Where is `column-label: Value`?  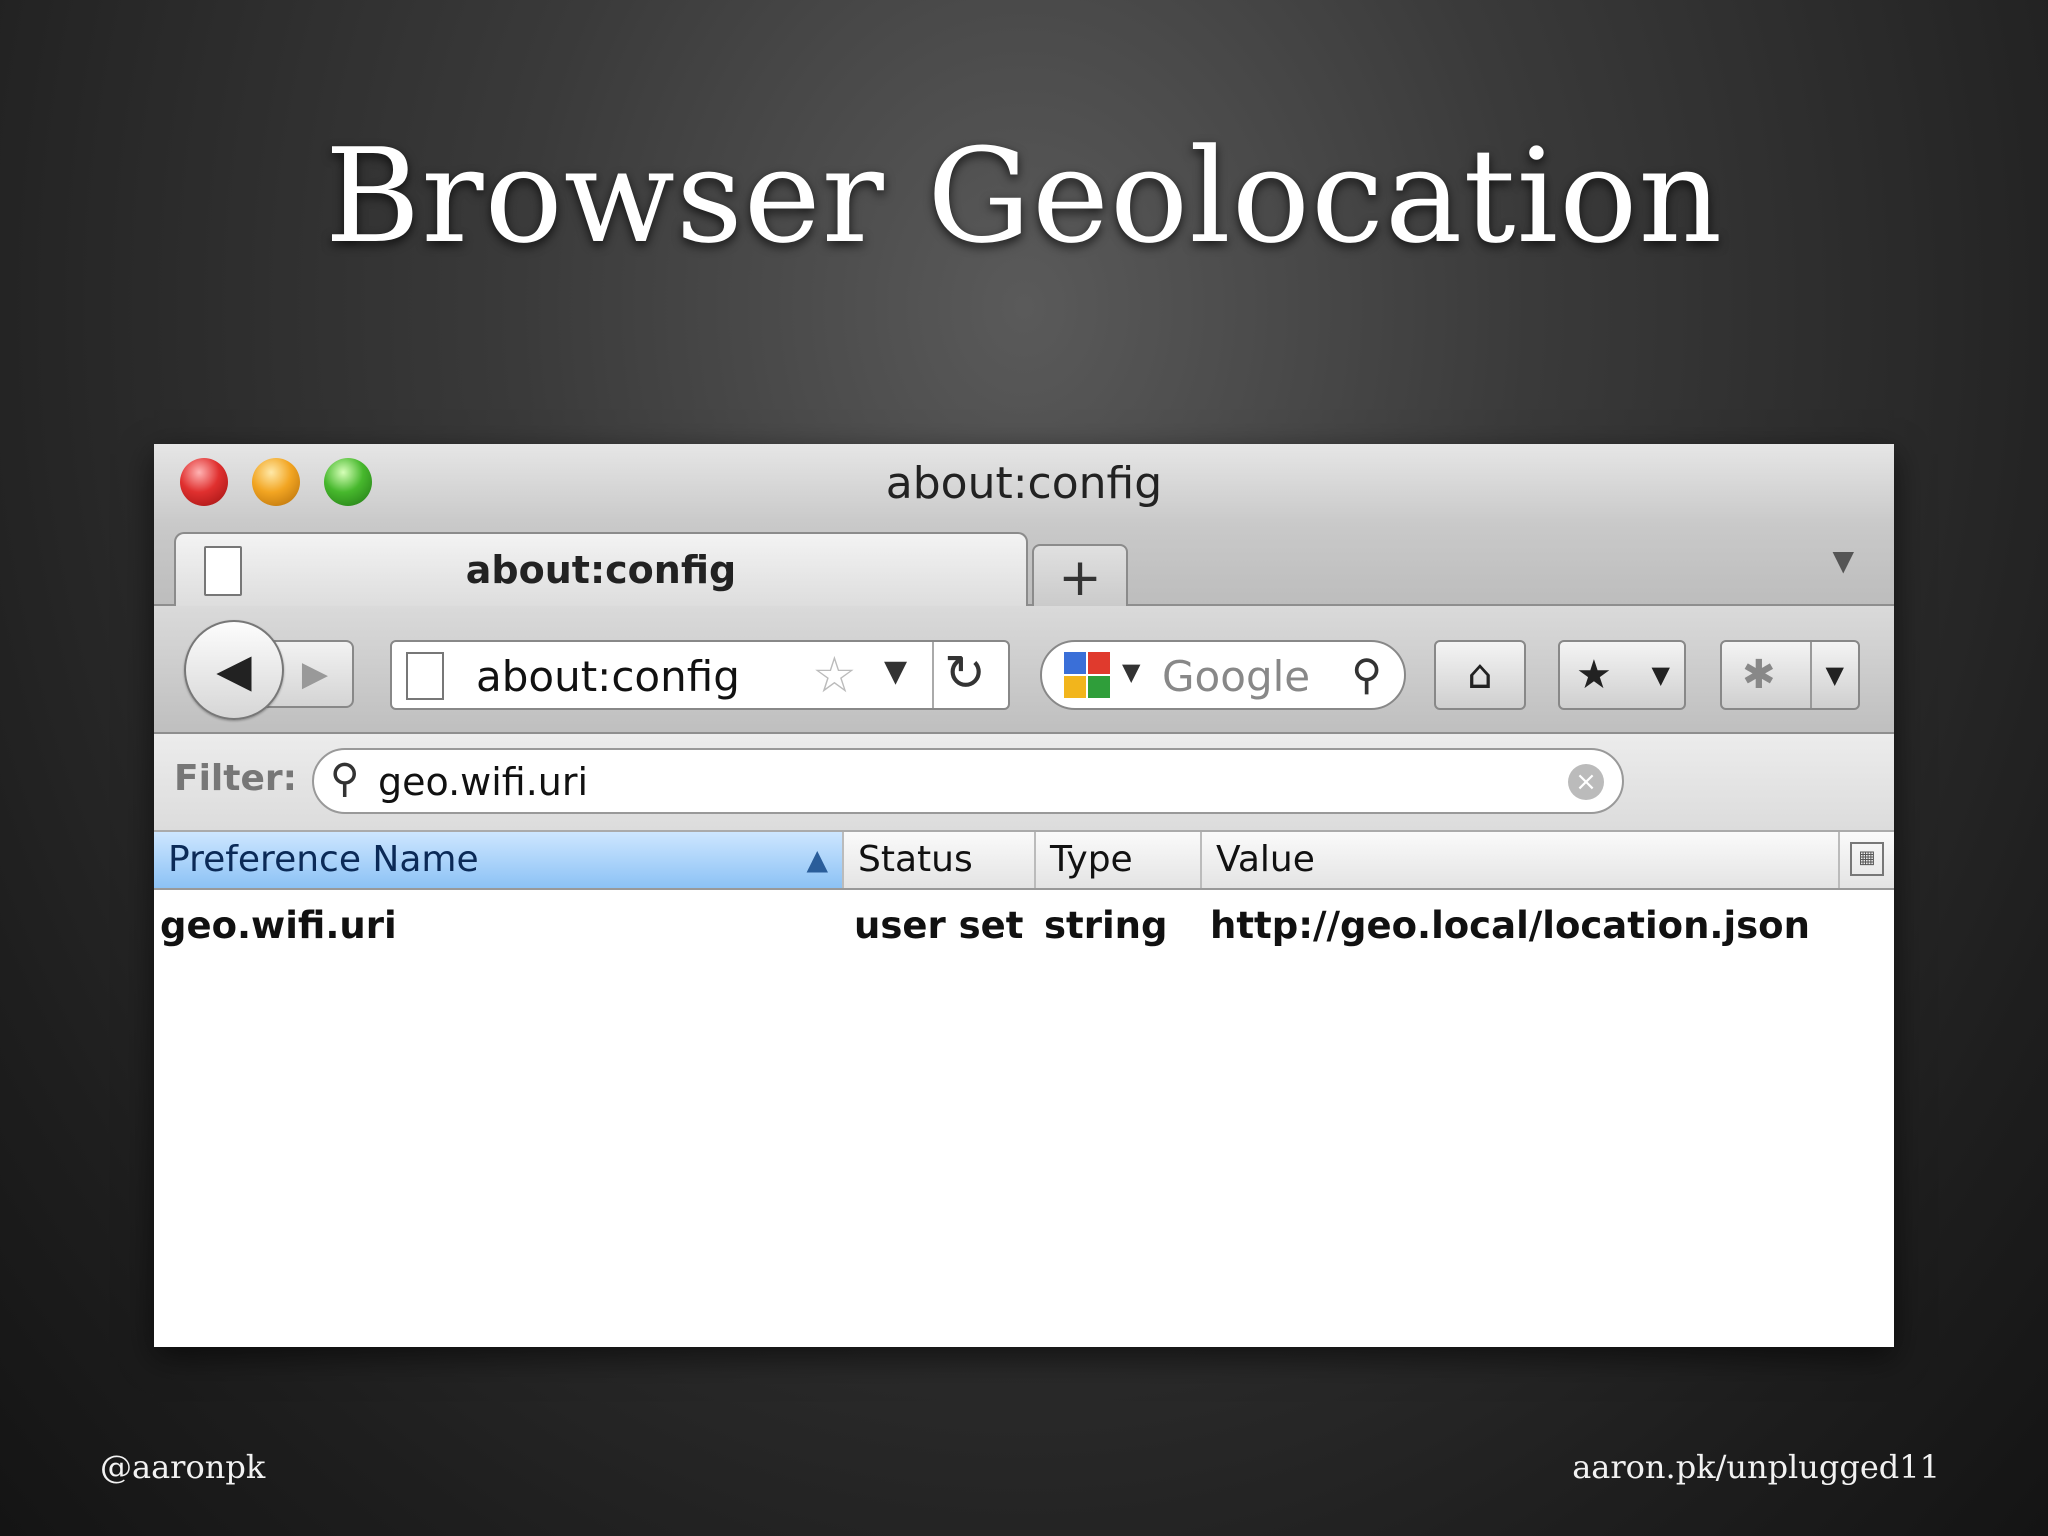 column-label: Value is located at coordinates (1265, 859).